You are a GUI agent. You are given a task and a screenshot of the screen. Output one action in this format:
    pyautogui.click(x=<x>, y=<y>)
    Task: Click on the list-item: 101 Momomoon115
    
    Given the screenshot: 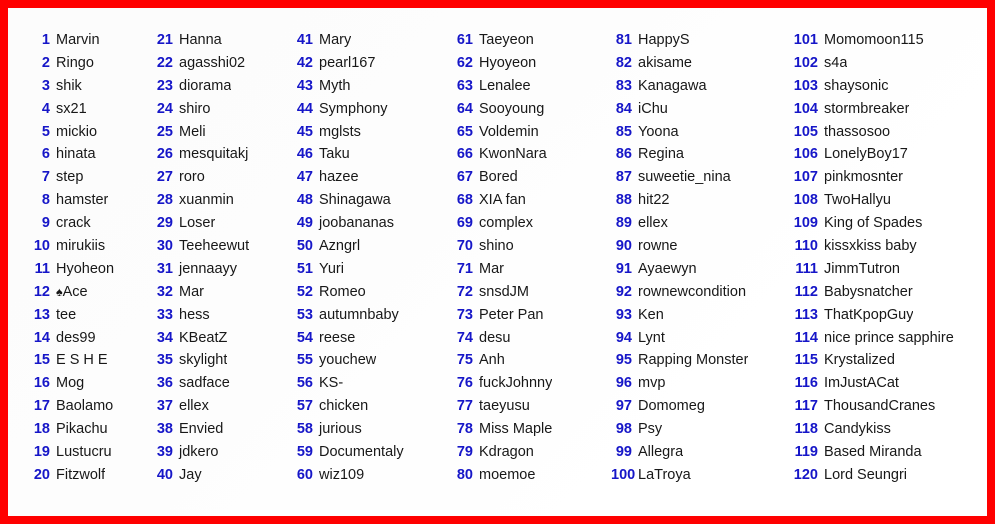 What is the action you would take?
    pyautogui.click(x=885, y=40)
    